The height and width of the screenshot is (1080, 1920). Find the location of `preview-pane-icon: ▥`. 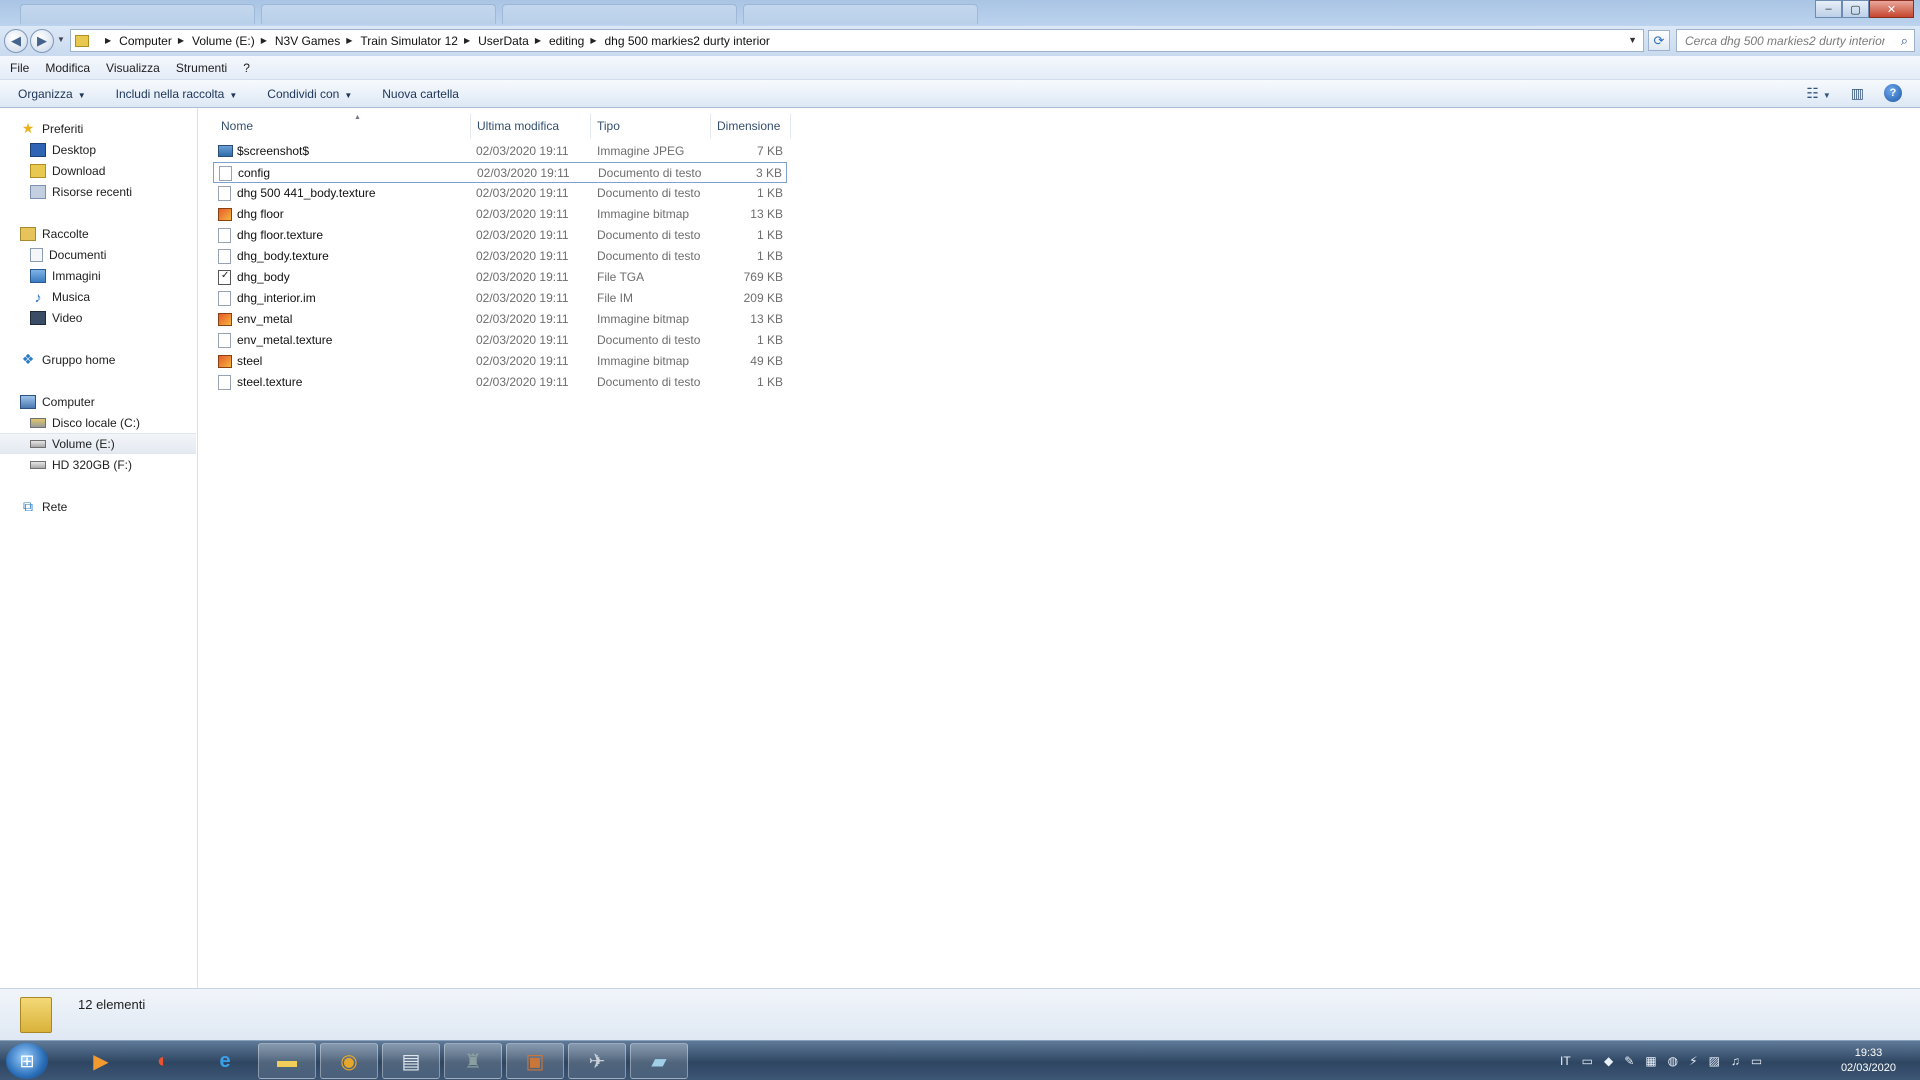

preview-pane-icon: ▥ is located at coordinates (1857, 93).